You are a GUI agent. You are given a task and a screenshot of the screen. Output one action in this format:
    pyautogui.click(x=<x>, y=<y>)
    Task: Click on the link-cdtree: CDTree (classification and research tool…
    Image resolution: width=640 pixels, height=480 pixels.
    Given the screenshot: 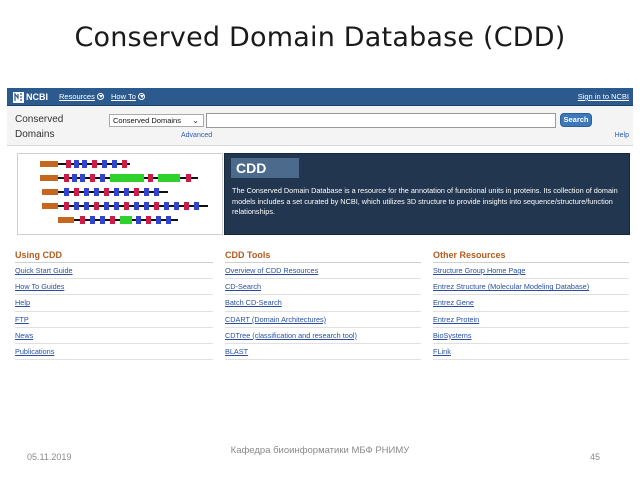 What is the action you would take?
    pyautogui.click(x=323, y=336)
    